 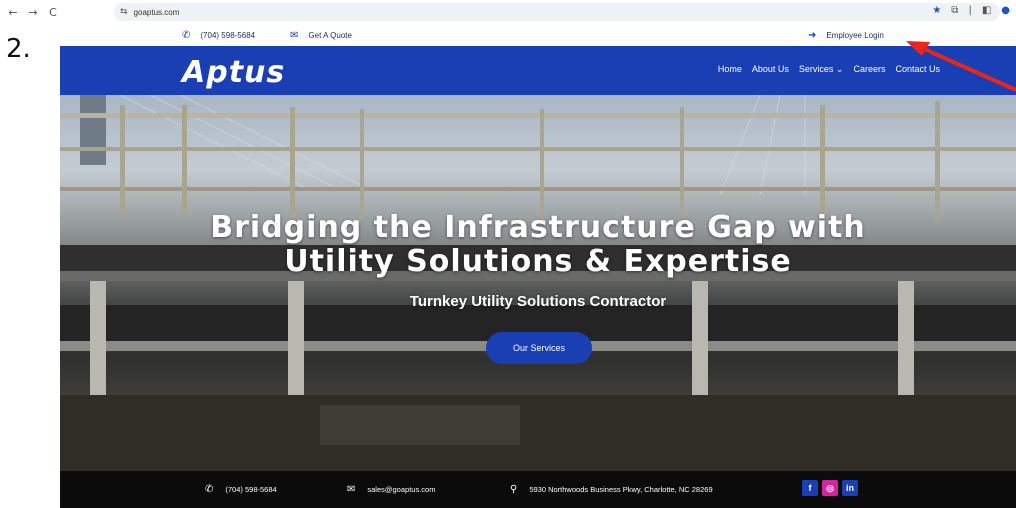 I want to click on browser-actions: ★ ⧉ | ◧ ●, so click(x=971, y=10).